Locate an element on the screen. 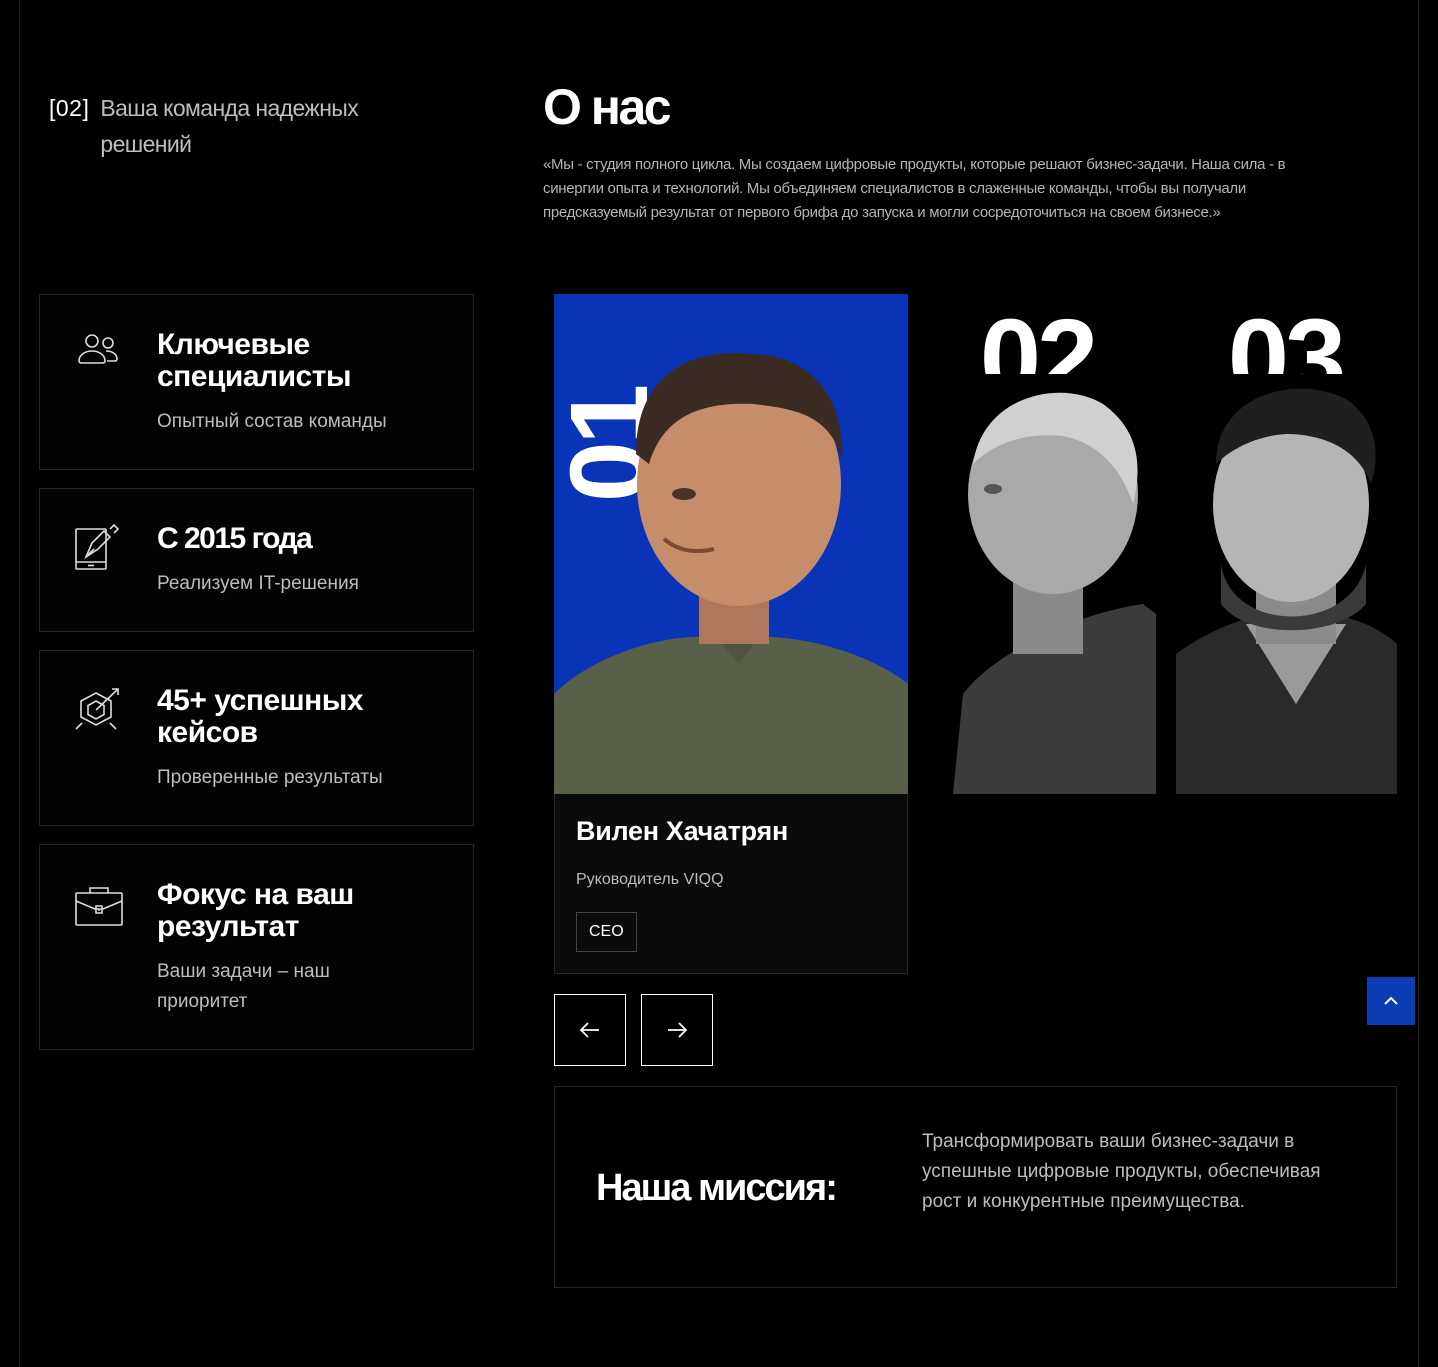 Image resolution: width=1438 pixels, height=1367 pixels. feature-title: 45+ успешных кейсов is located at coordinates (260, 716).